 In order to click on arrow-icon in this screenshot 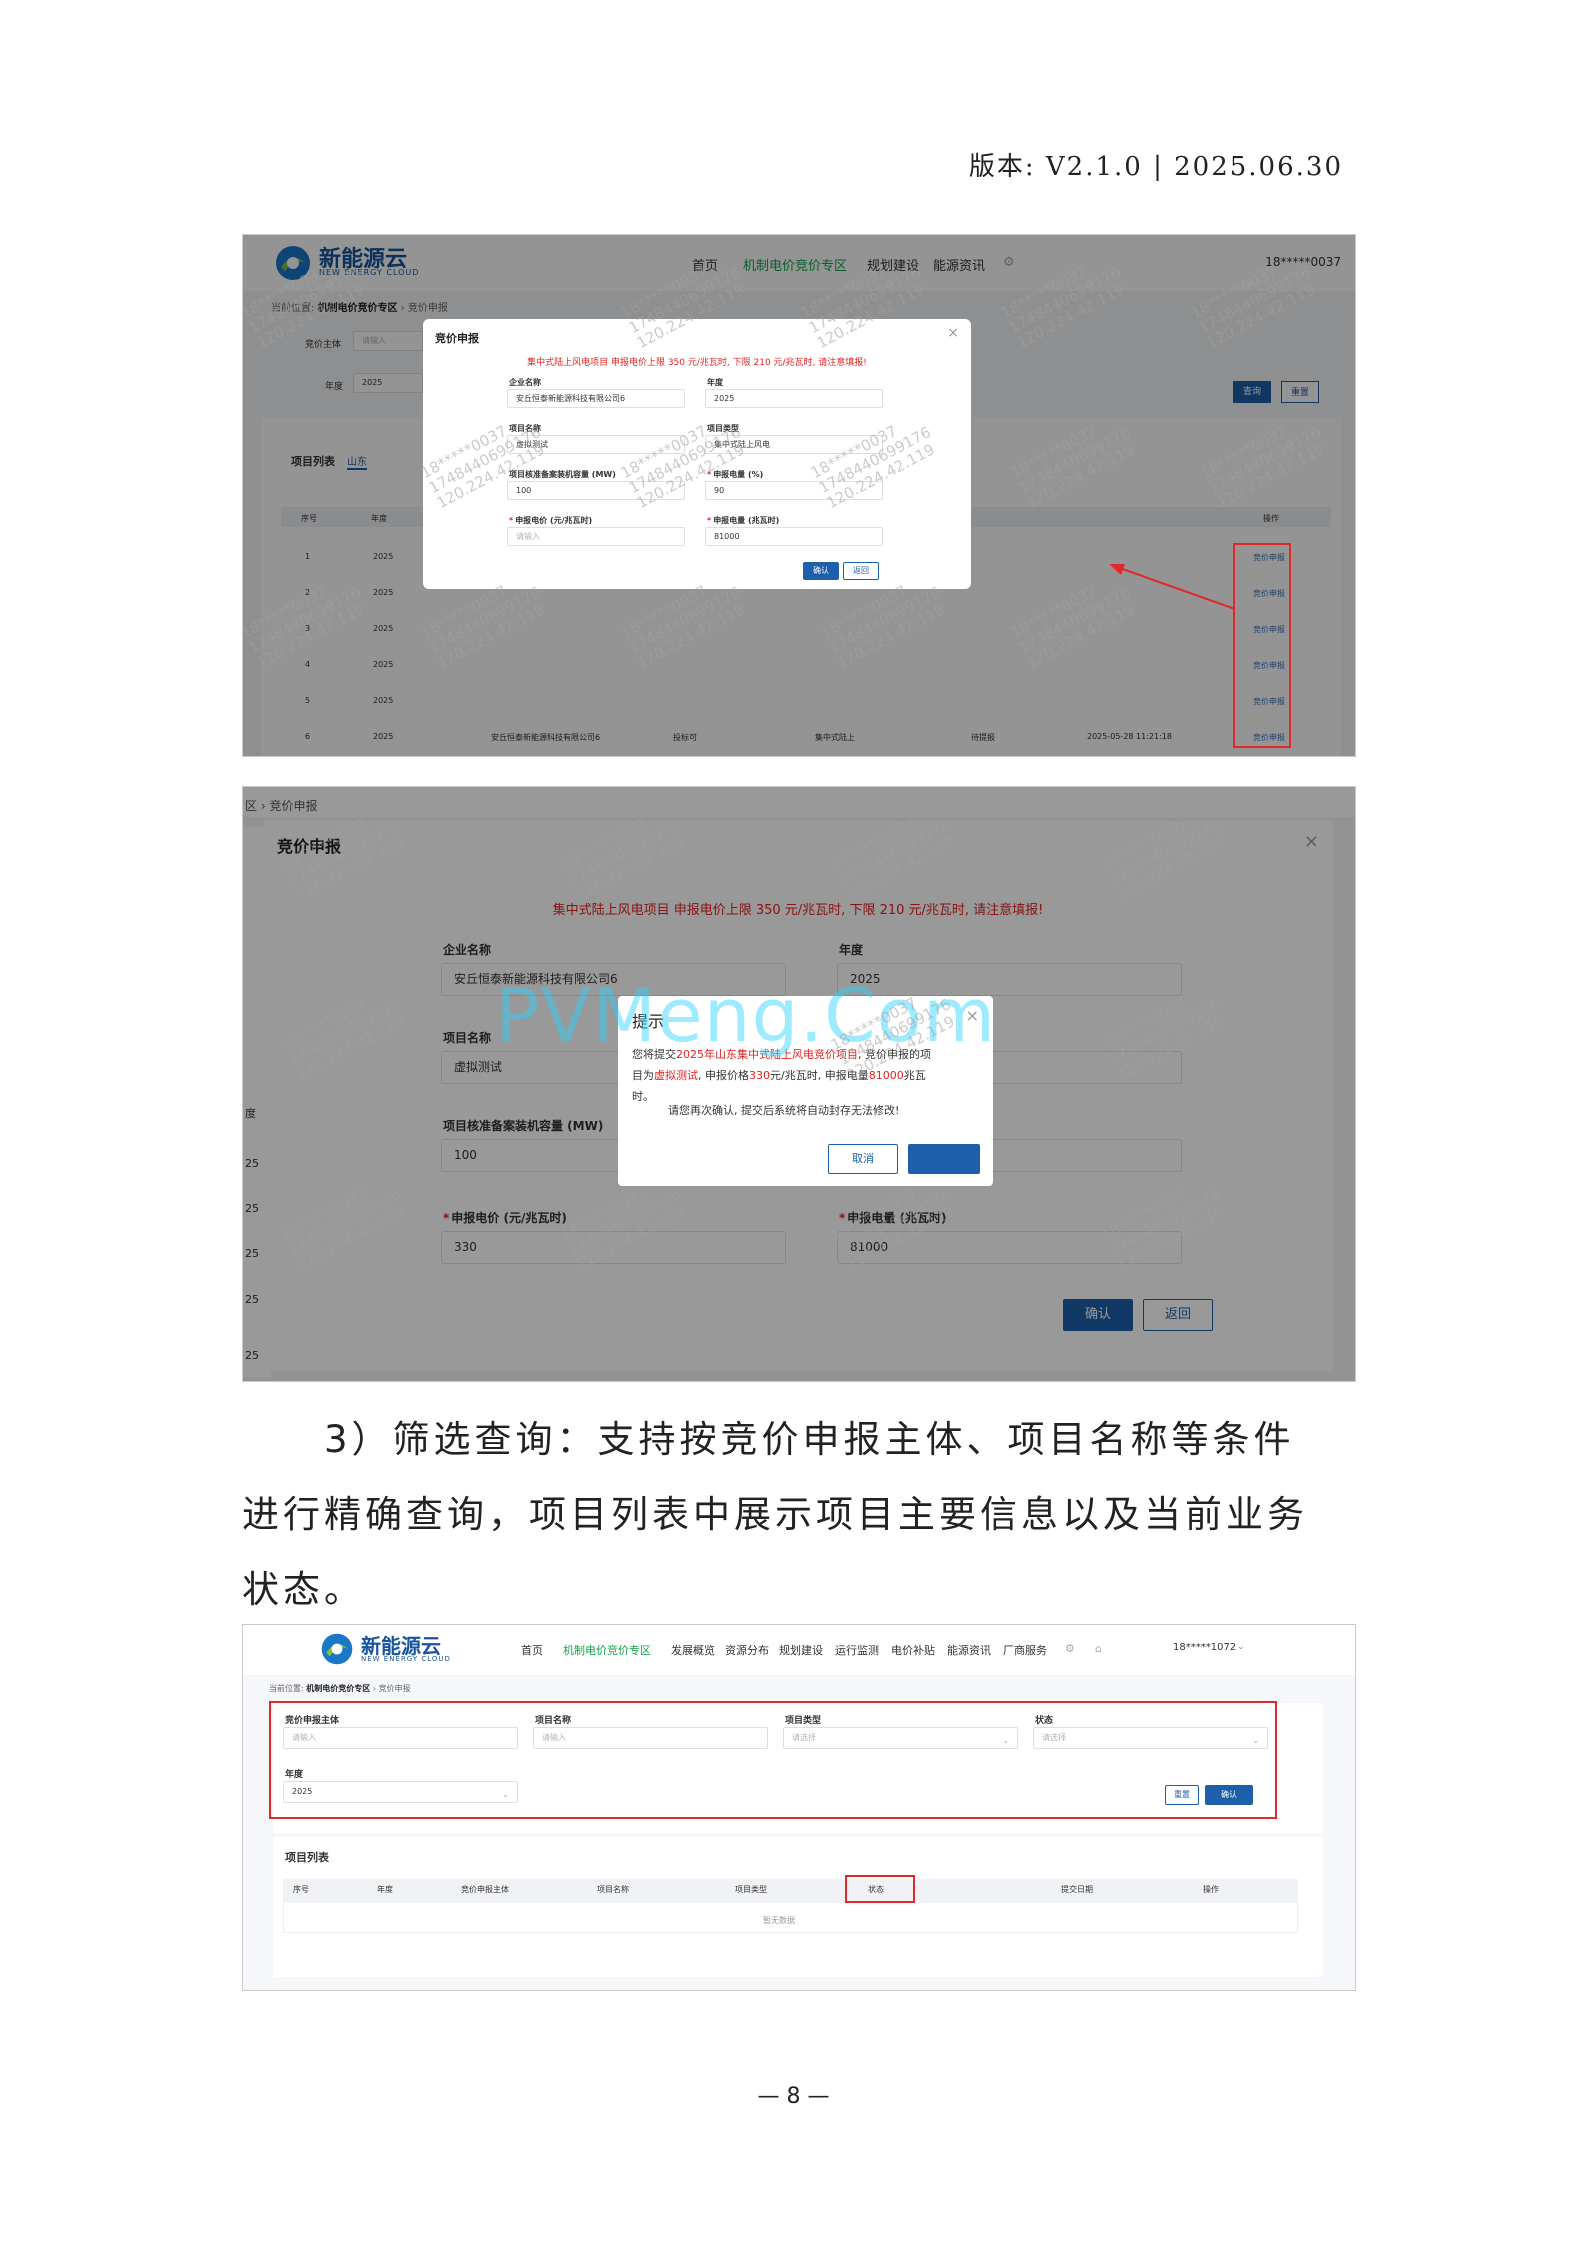, I will do `click(1172, 587)`.